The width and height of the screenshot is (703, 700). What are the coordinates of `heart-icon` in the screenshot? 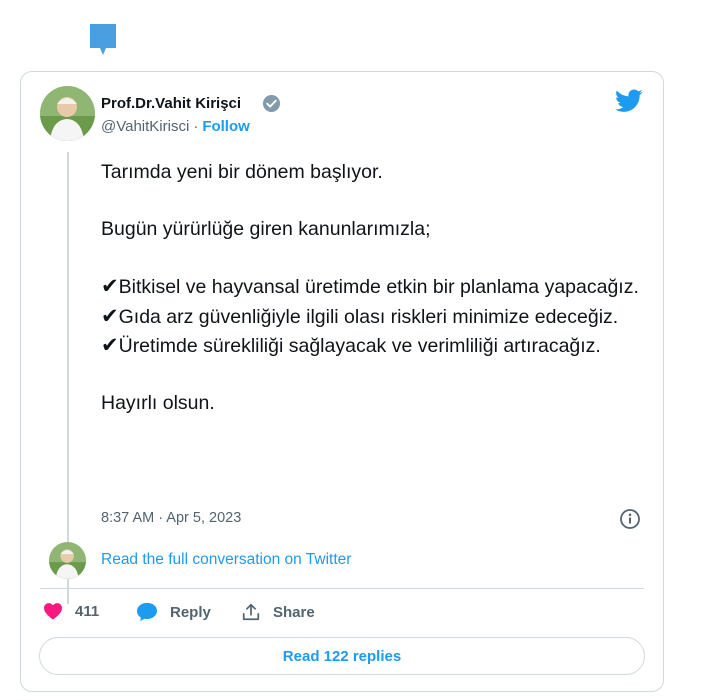 It's located at (53, 611).